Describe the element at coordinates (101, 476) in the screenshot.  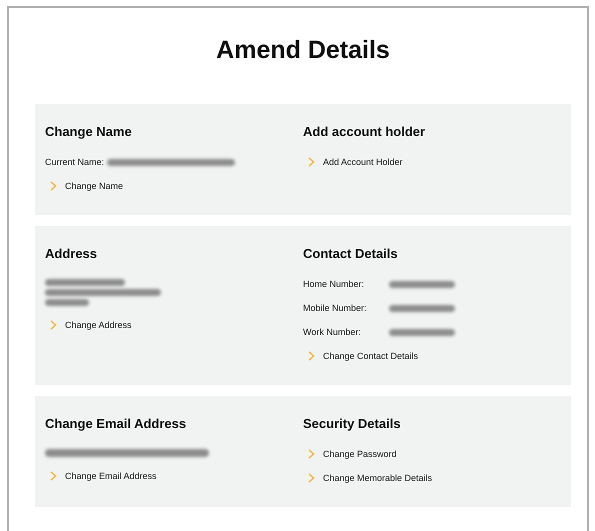
I see `link: Change Email Address` at that location.